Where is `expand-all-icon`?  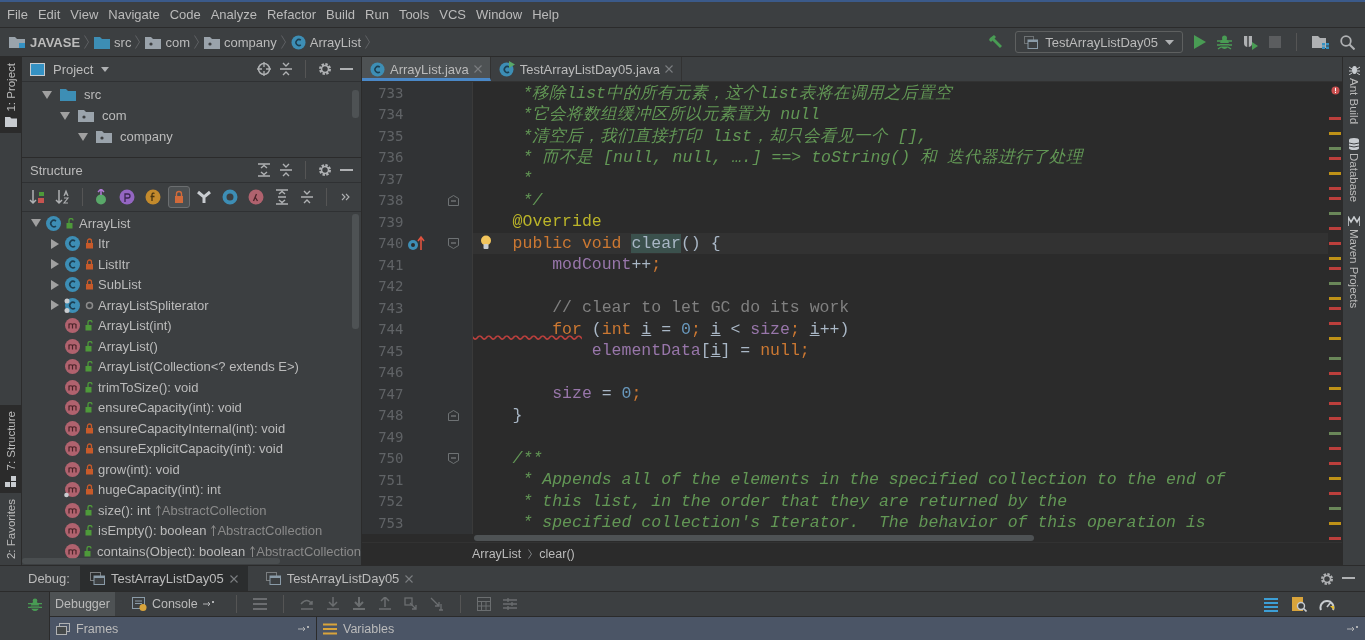 expand-all-icon is located at coordinates (264, 170).